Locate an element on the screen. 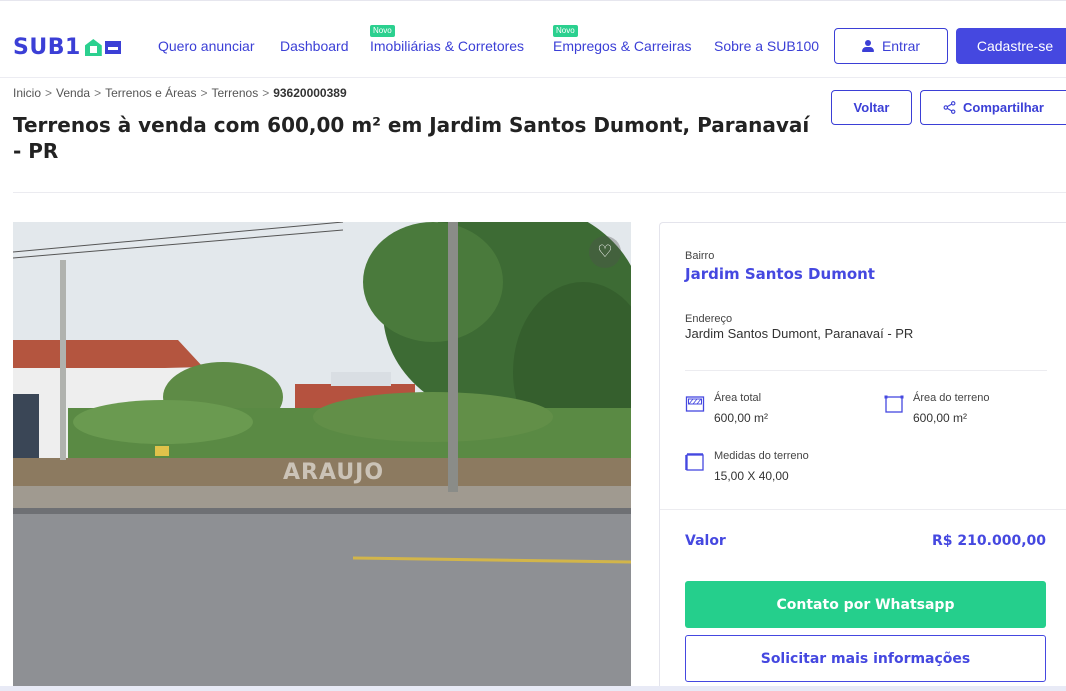  nav-dashboard: Dashboard is located at coordinates (314, 46).